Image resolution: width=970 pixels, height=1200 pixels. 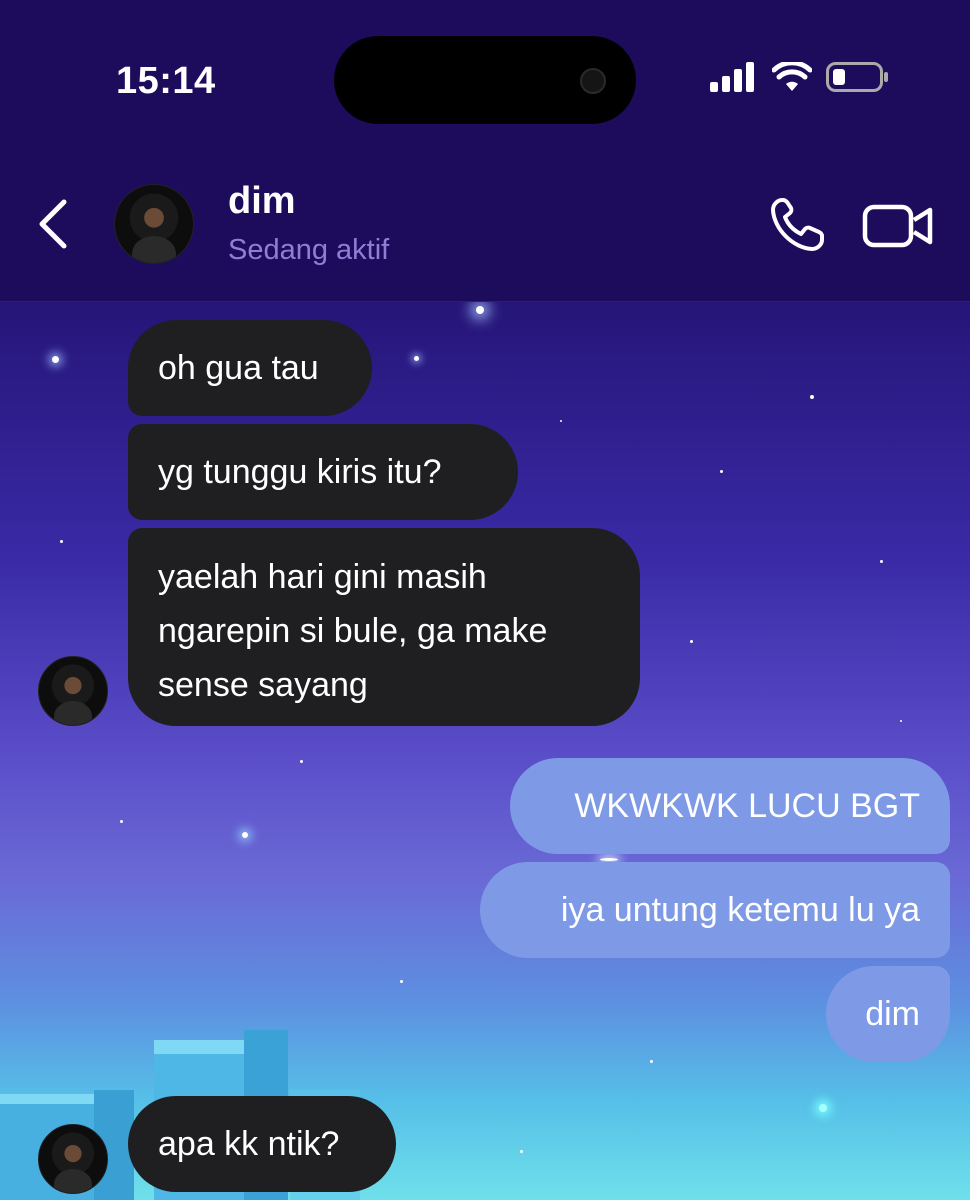 What do you see at coordinates (792, 76) in the screenshot?
I see `wifi-icon` at bounding box center [792, 76].